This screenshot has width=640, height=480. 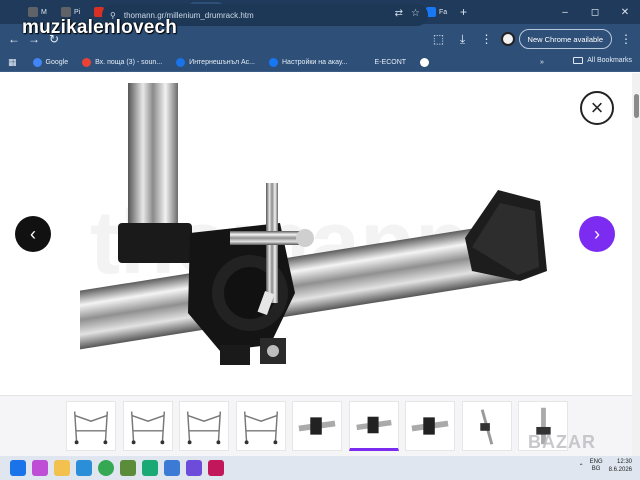 What do you see at coordinates (624, 462) in the screenshot?
I see `clock-time: 12:30` at bounding box center [624, 462].